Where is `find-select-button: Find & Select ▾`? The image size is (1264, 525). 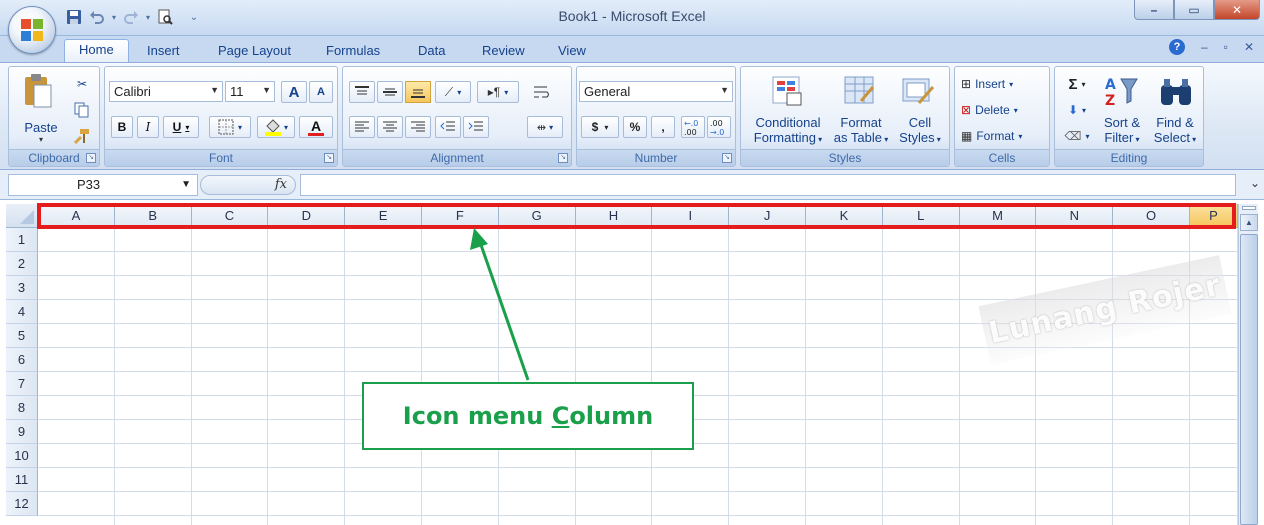
find-select-button: Find & Select ▾ is located at coordinates (1175, 110).